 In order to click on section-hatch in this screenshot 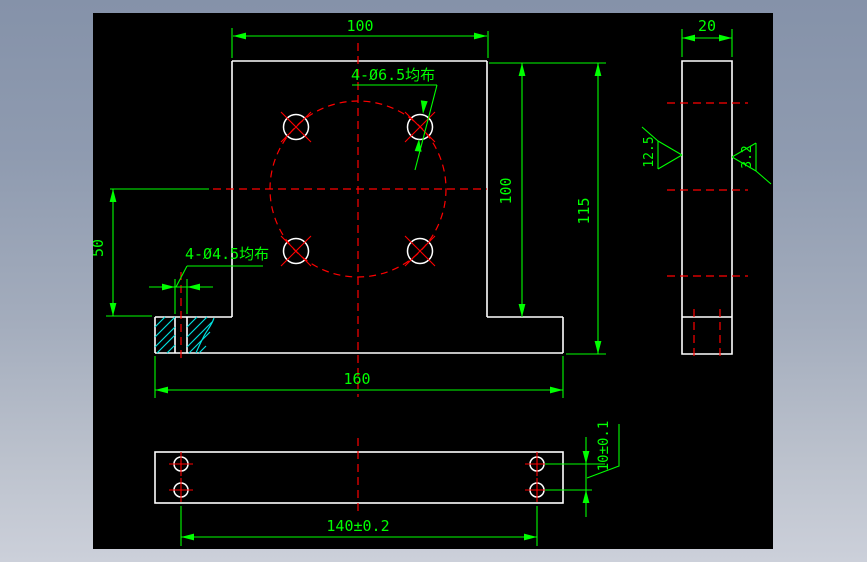, I will do `click(184, 335)`.